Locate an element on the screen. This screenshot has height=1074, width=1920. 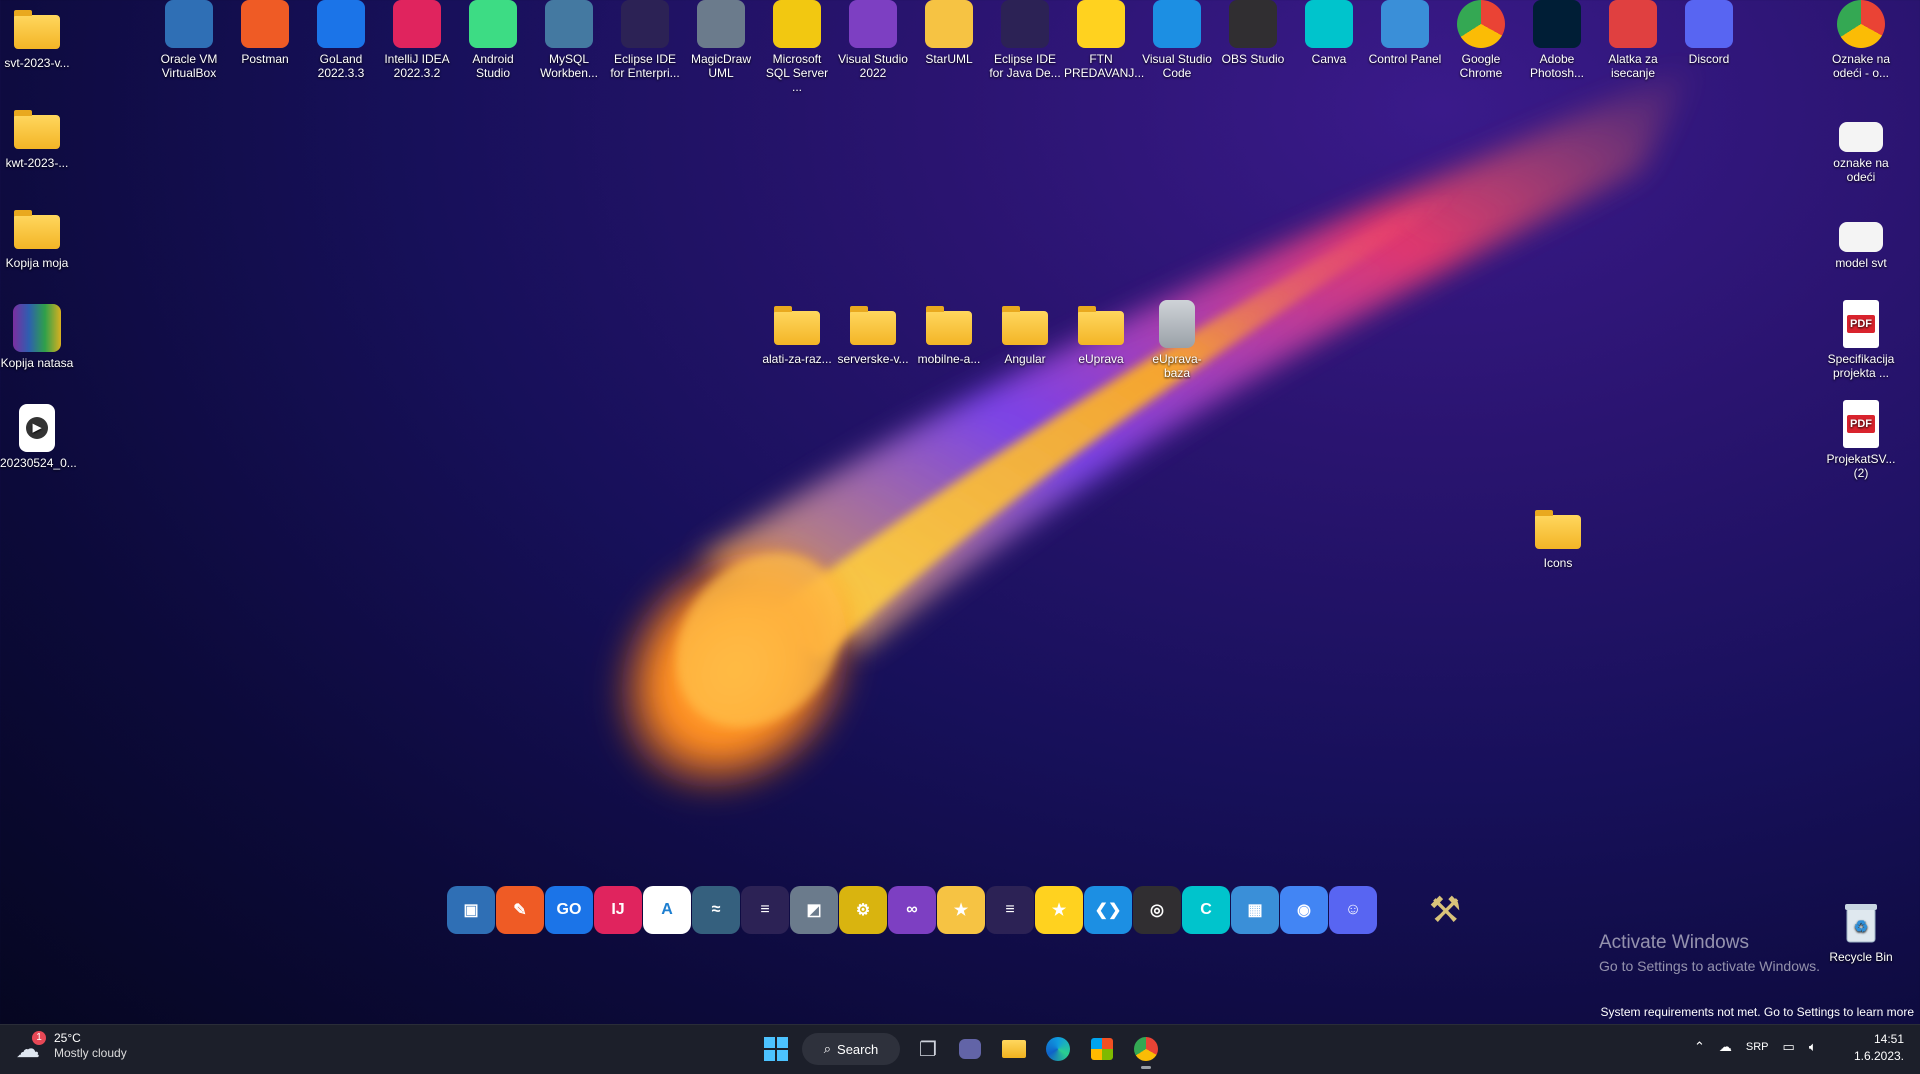
desktop-icon-2: GoLand 2022.3.3 is located at coordinates (341, 40).